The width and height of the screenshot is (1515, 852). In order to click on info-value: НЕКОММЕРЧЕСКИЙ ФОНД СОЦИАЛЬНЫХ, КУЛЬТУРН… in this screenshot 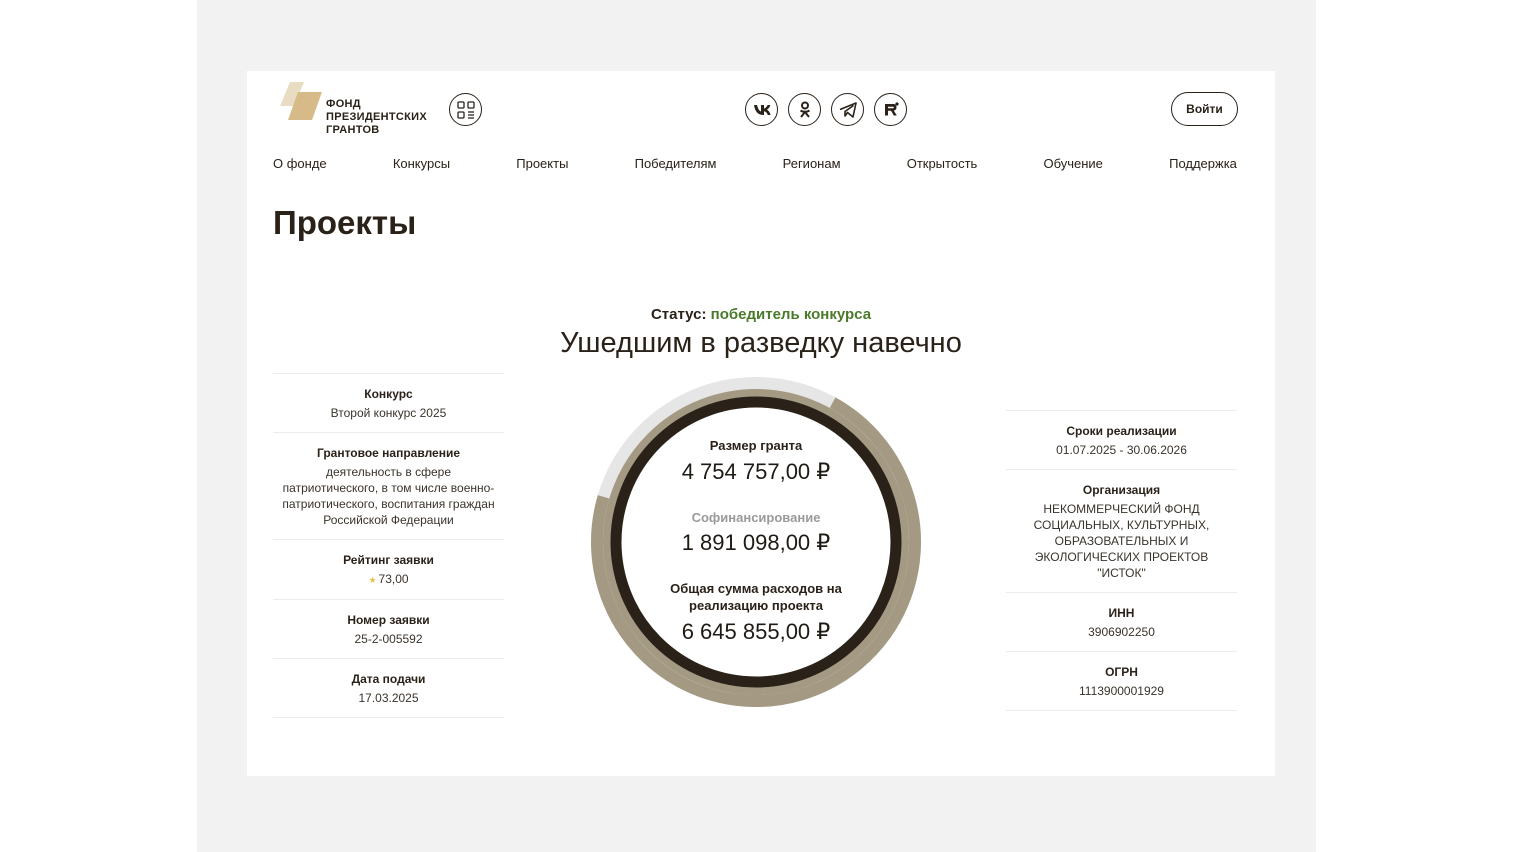, I will do `click(1121, 541)`.